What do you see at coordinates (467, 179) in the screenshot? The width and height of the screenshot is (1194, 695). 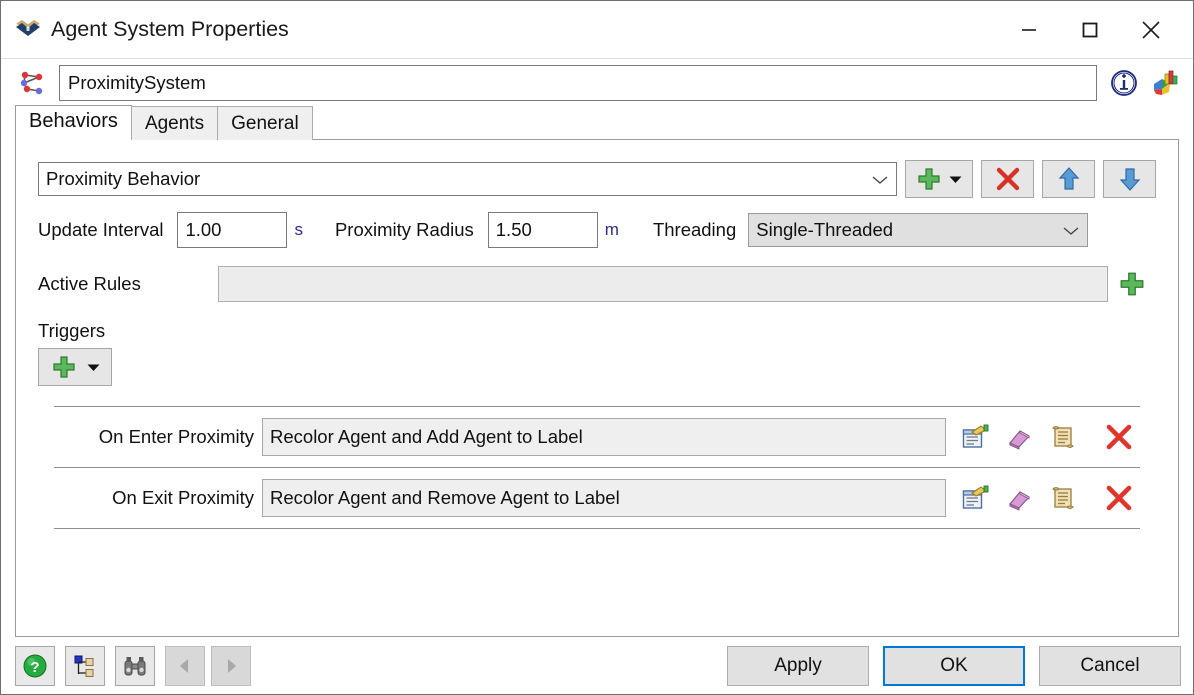 I see `behavior-select: Proximity Behavior` at bounding box center [467, 179].